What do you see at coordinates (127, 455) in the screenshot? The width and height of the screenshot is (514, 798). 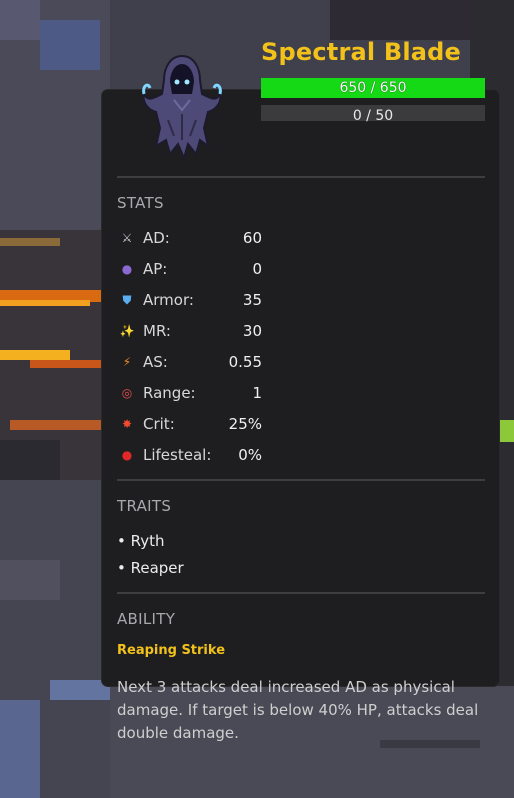 I see `blood-drop-icon: ●` at bounding box center [127, 455].